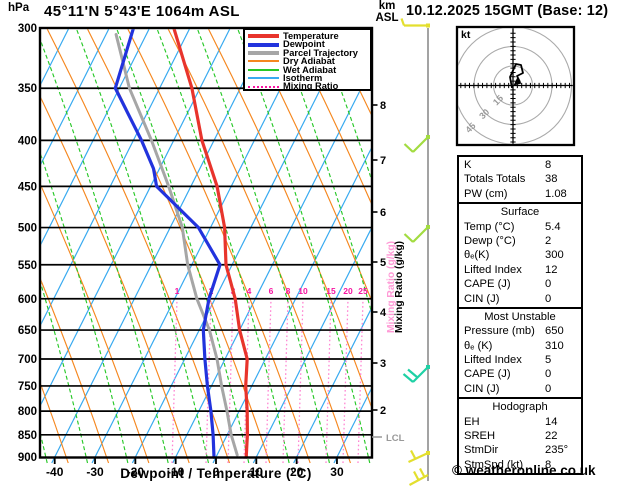 This screenshot has height=486, width=629. I want to click on pressure-tick-label: 650, so click(27, 331).